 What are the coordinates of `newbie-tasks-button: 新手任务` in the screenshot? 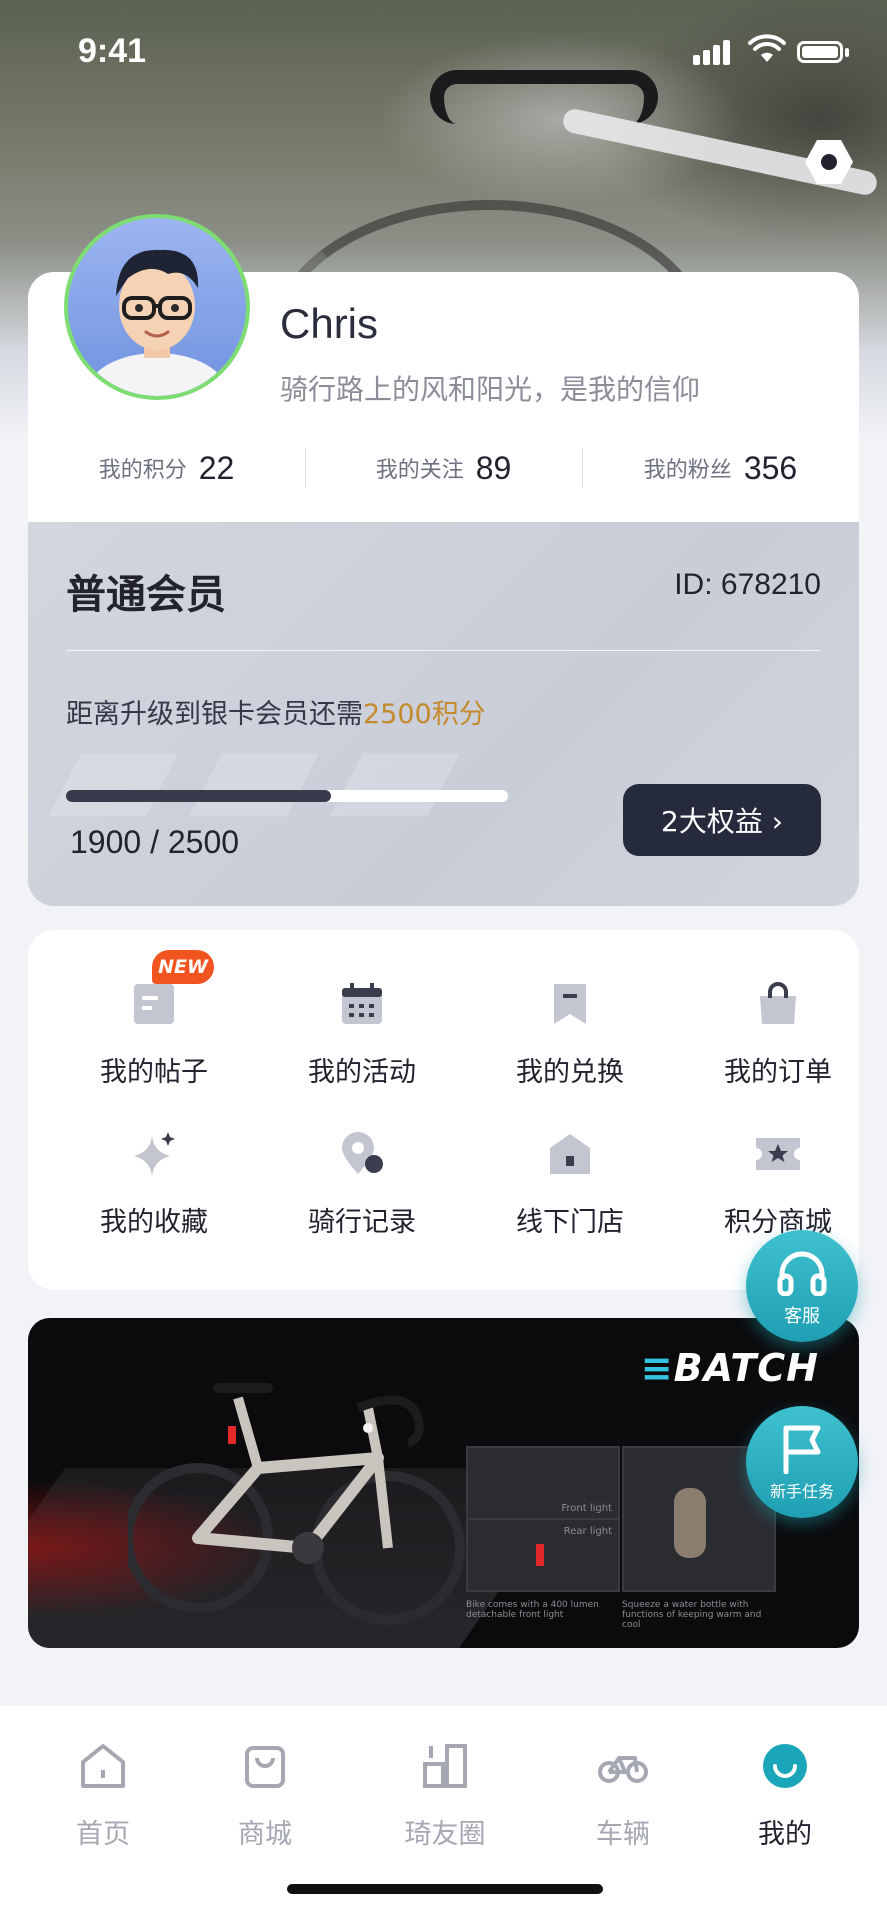 It's located at (802, 1462).